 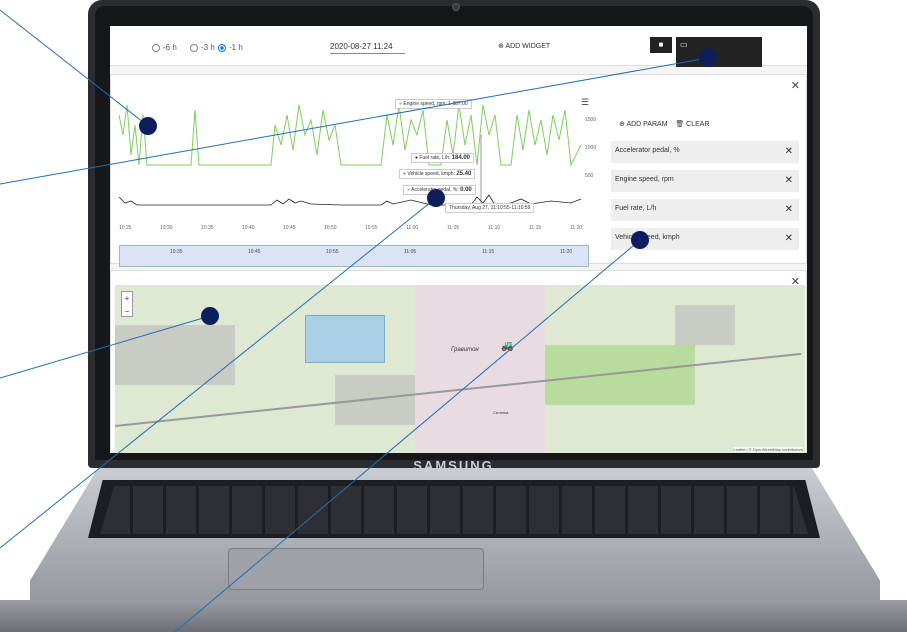 What do you see at coordinates (289, 228) in the screenshot?
I see `x-tick: 10:45` at bounding box center [289, 228].